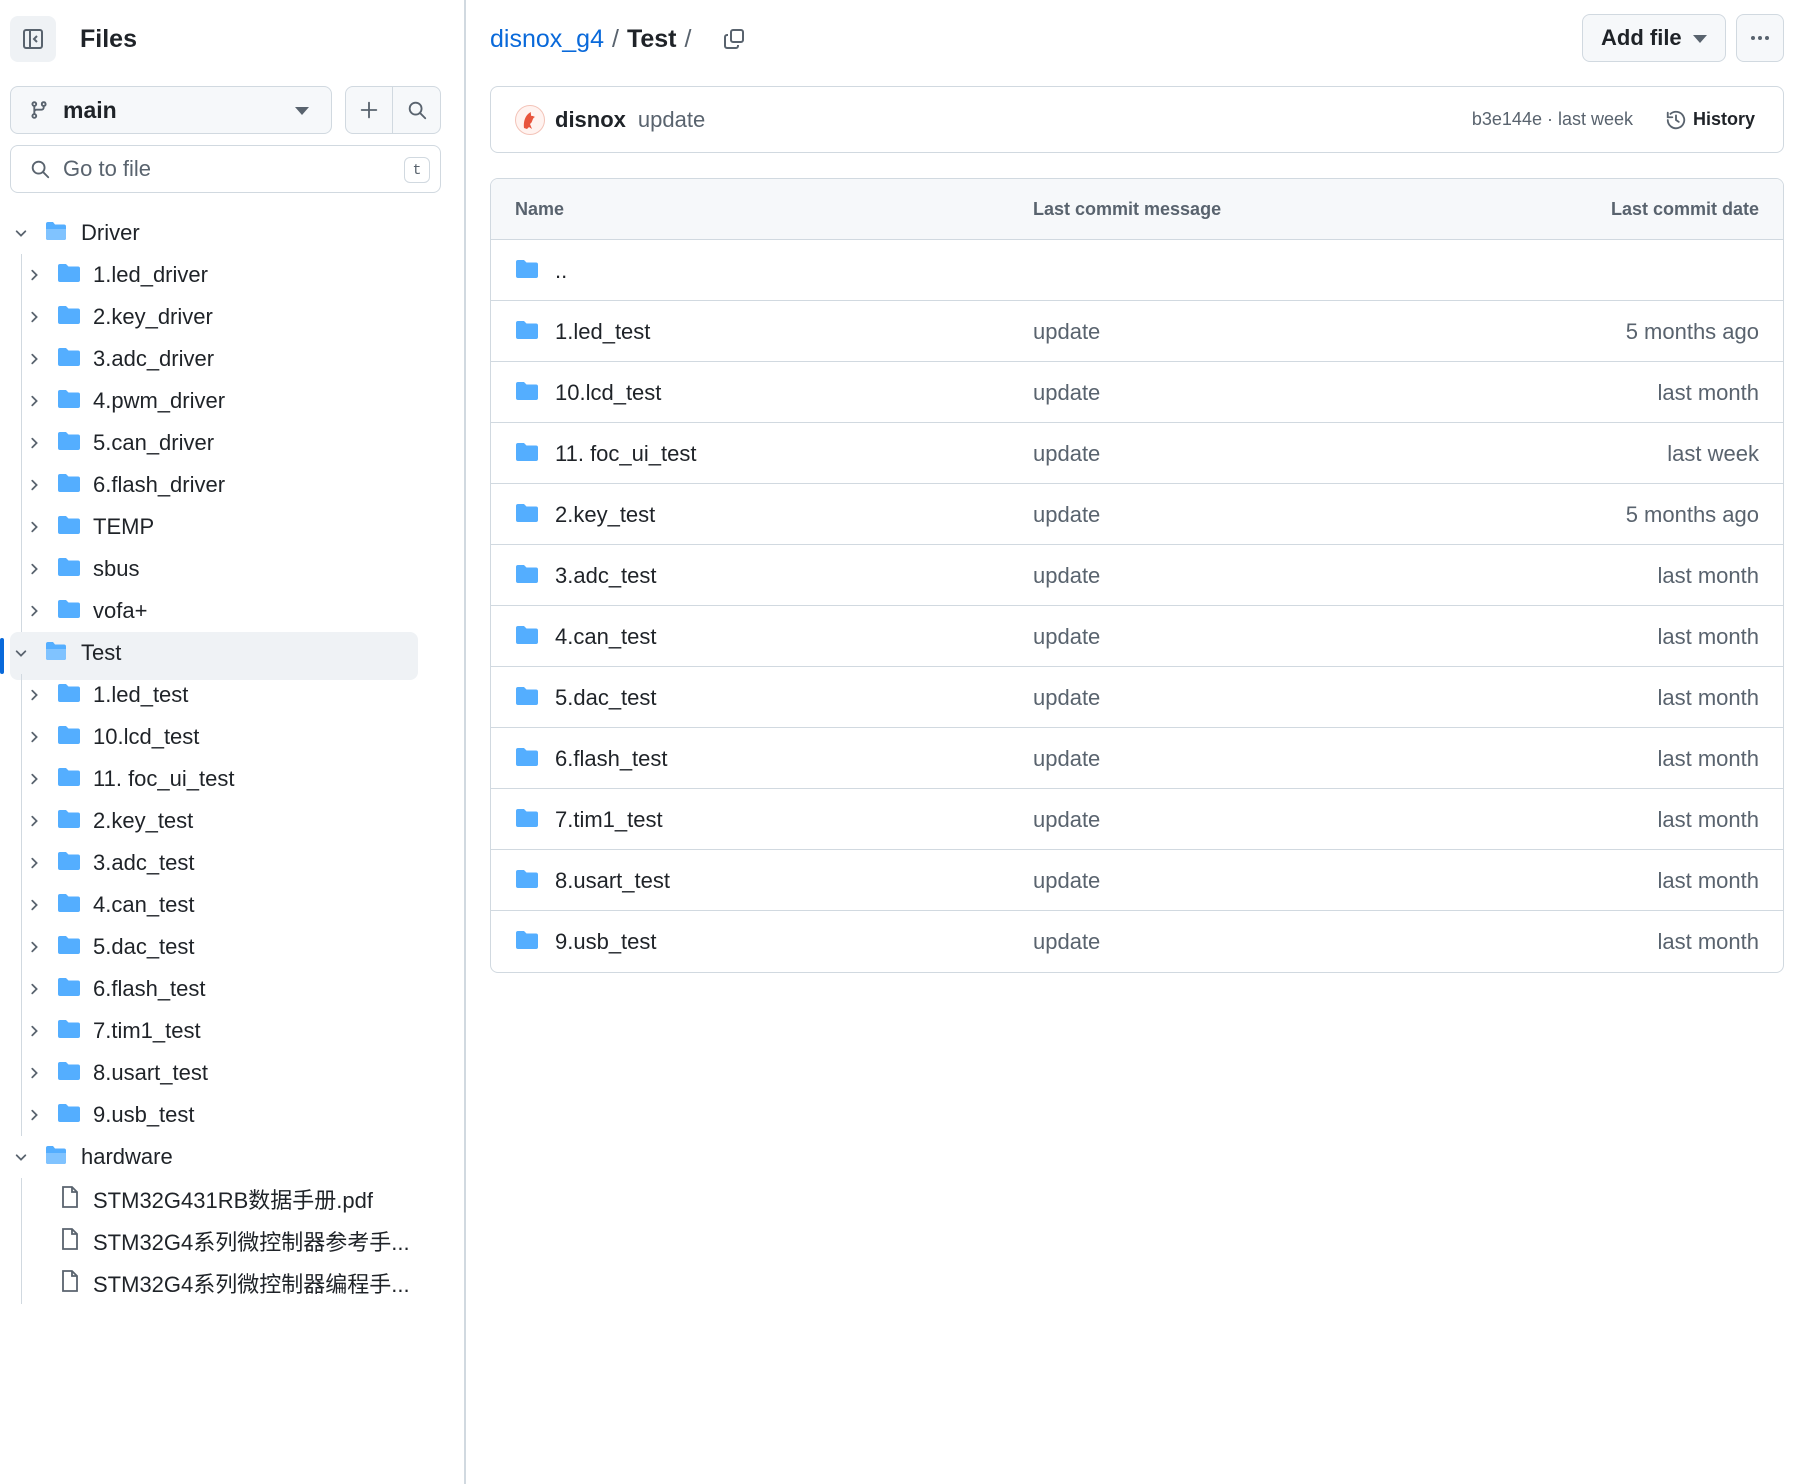 The width and height of the screenshot is (1794, 1484). Describe the element at coordinates (1137, 636) in the screenshot. I see `table-row: 4.can_test update last month` at that location.